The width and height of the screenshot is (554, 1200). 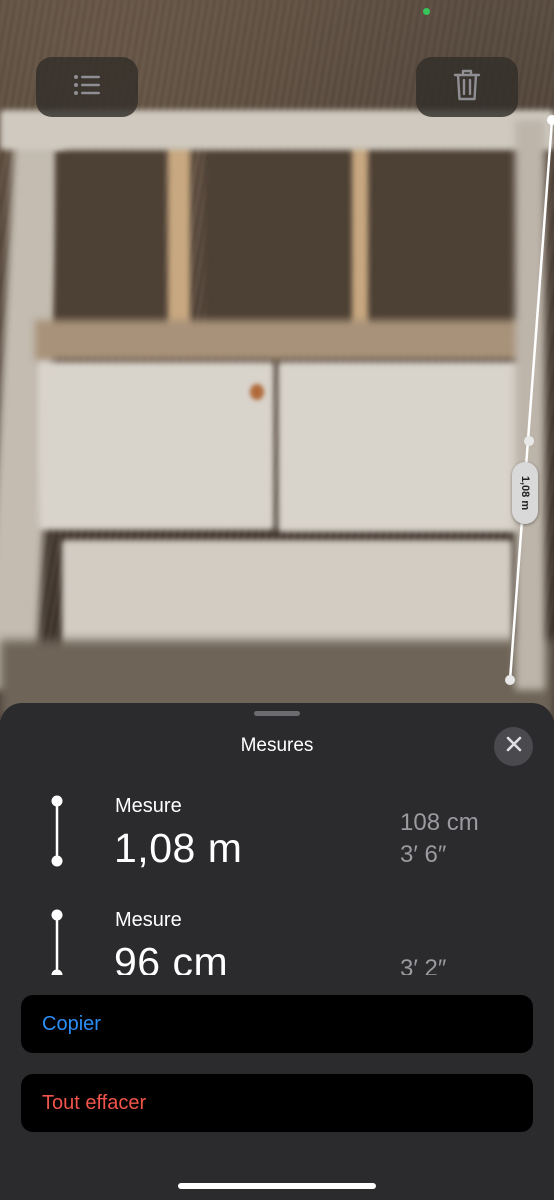 What do you see at coordinates (423, 854) in the screenshot?
I see `measurement-alt-imperial: 3′ 6″` at bounding box center [423, 854].